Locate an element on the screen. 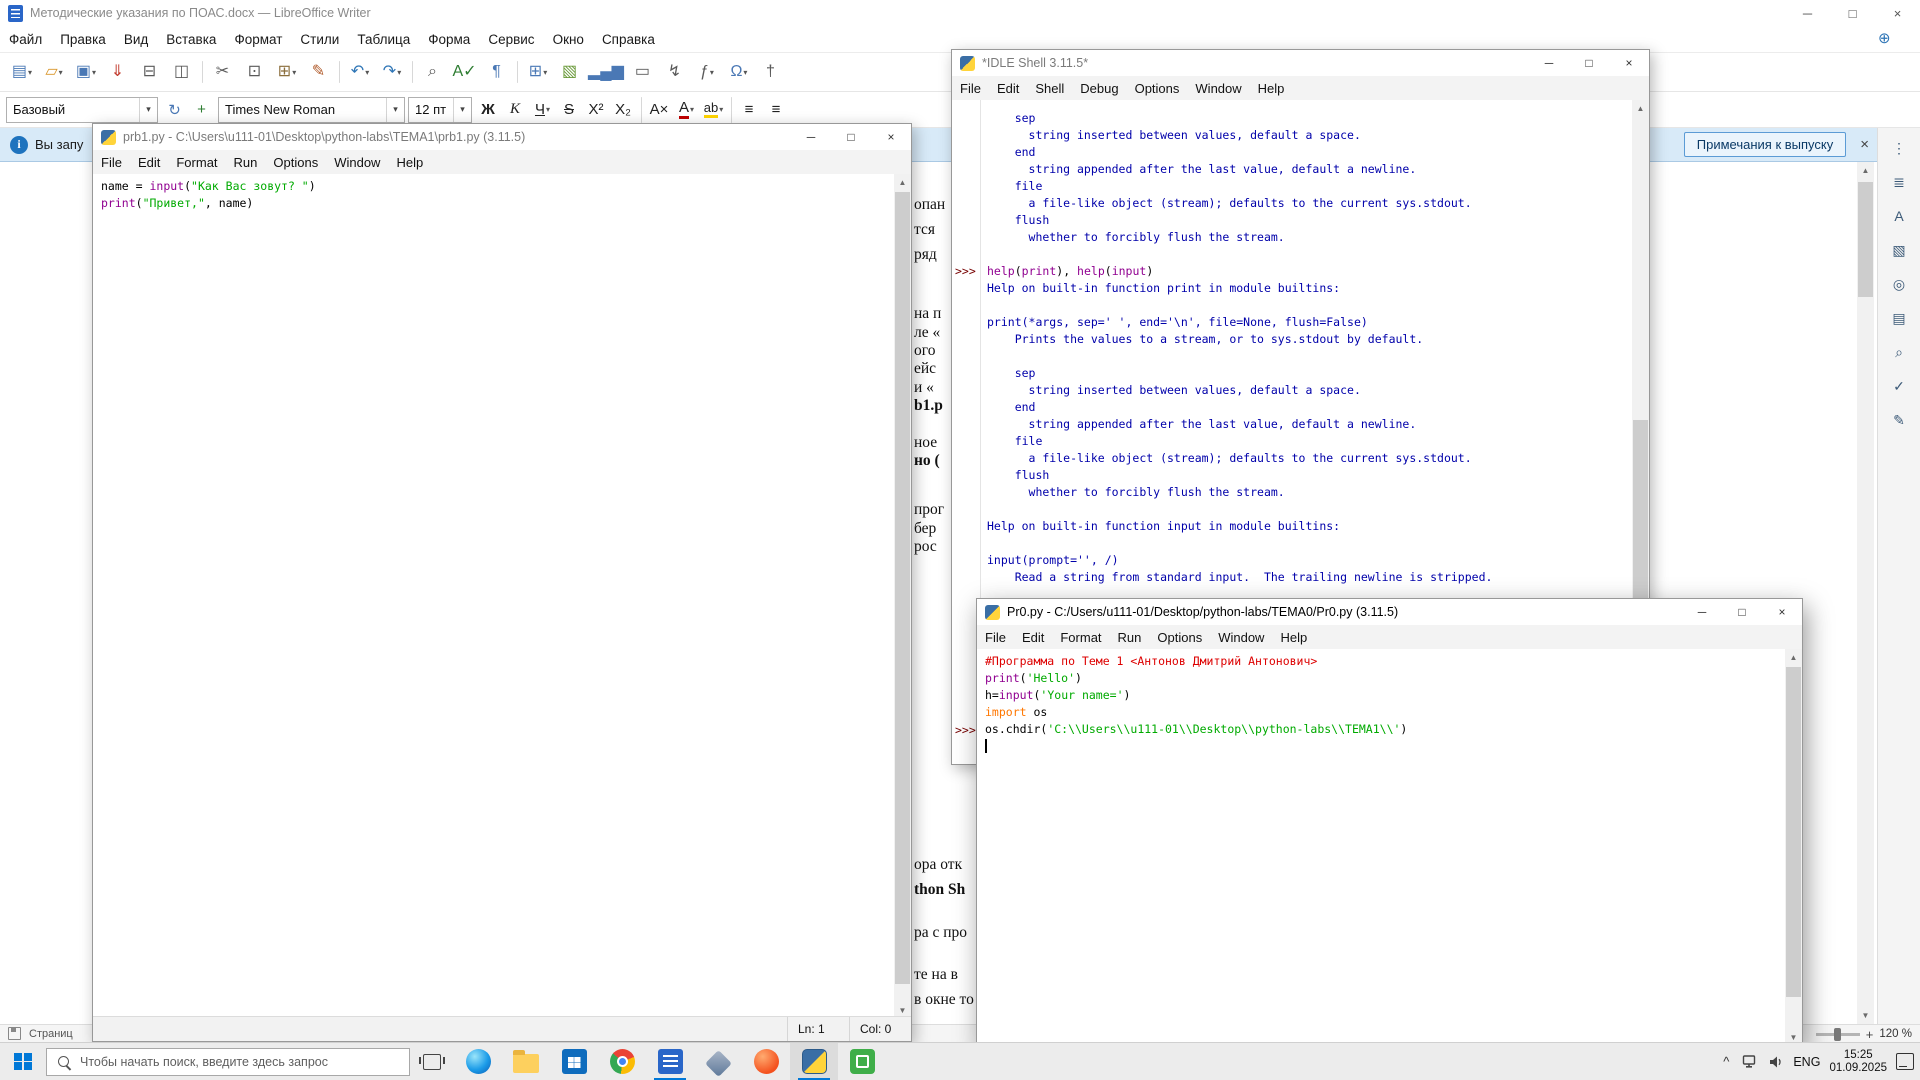 This screenshot has width=1920, height=1080. prb1-scrollbar: ▲ ▼ is located at coordinates (902, 596).